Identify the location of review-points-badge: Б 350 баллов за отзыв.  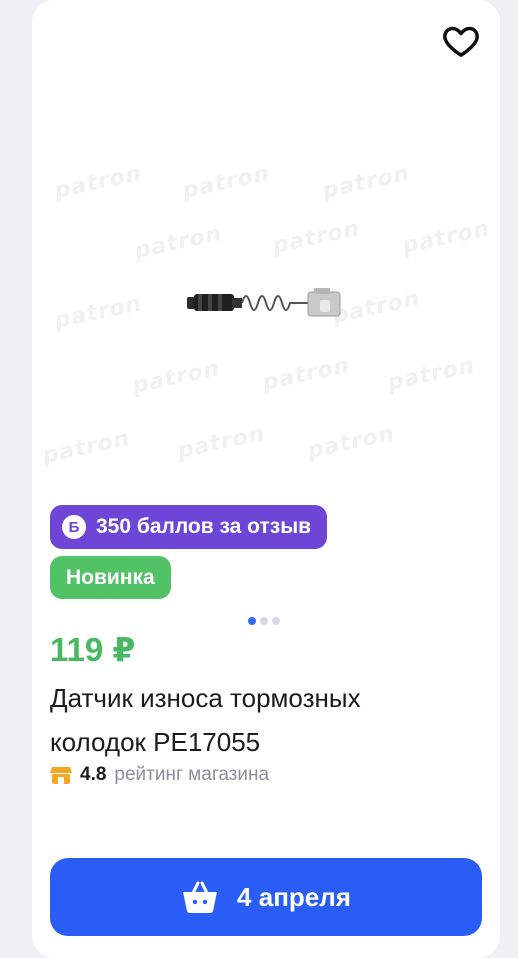
(189, 527).